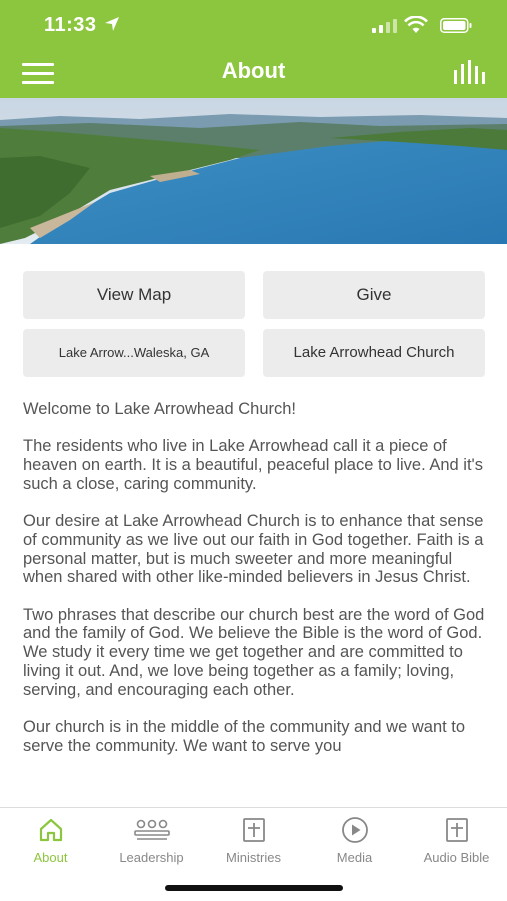 The height and width of the screenshot is (901, 507). I want to click on church-name-button: Lake Arrowhead Church, so click(374, 353).